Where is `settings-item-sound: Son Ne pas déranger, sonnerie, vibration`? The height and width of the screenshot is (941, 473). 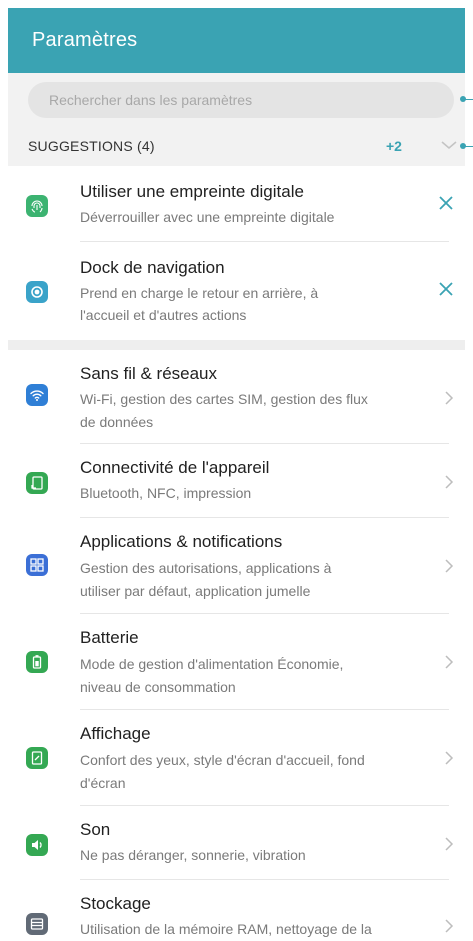
settings-item-sound: Son Ne pas déranger, sonnerie, vibration is located at coordinates (236, 843).